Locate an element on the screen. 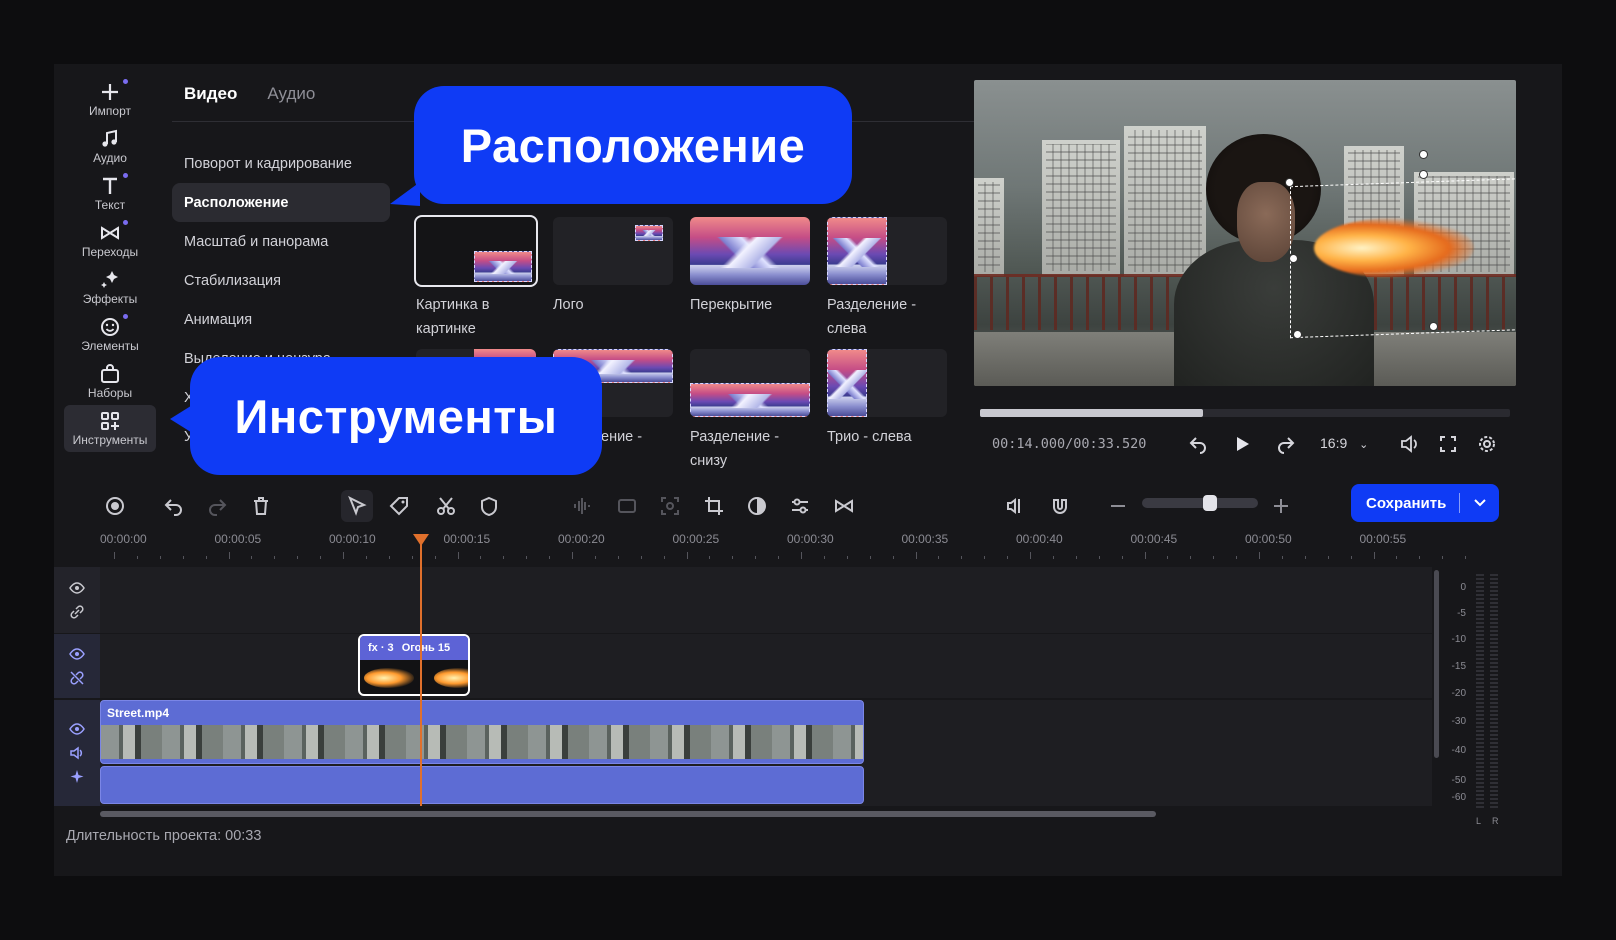 This screenshot has width=1616, height=940. progress-fill is located at coordinates (1091, 413).